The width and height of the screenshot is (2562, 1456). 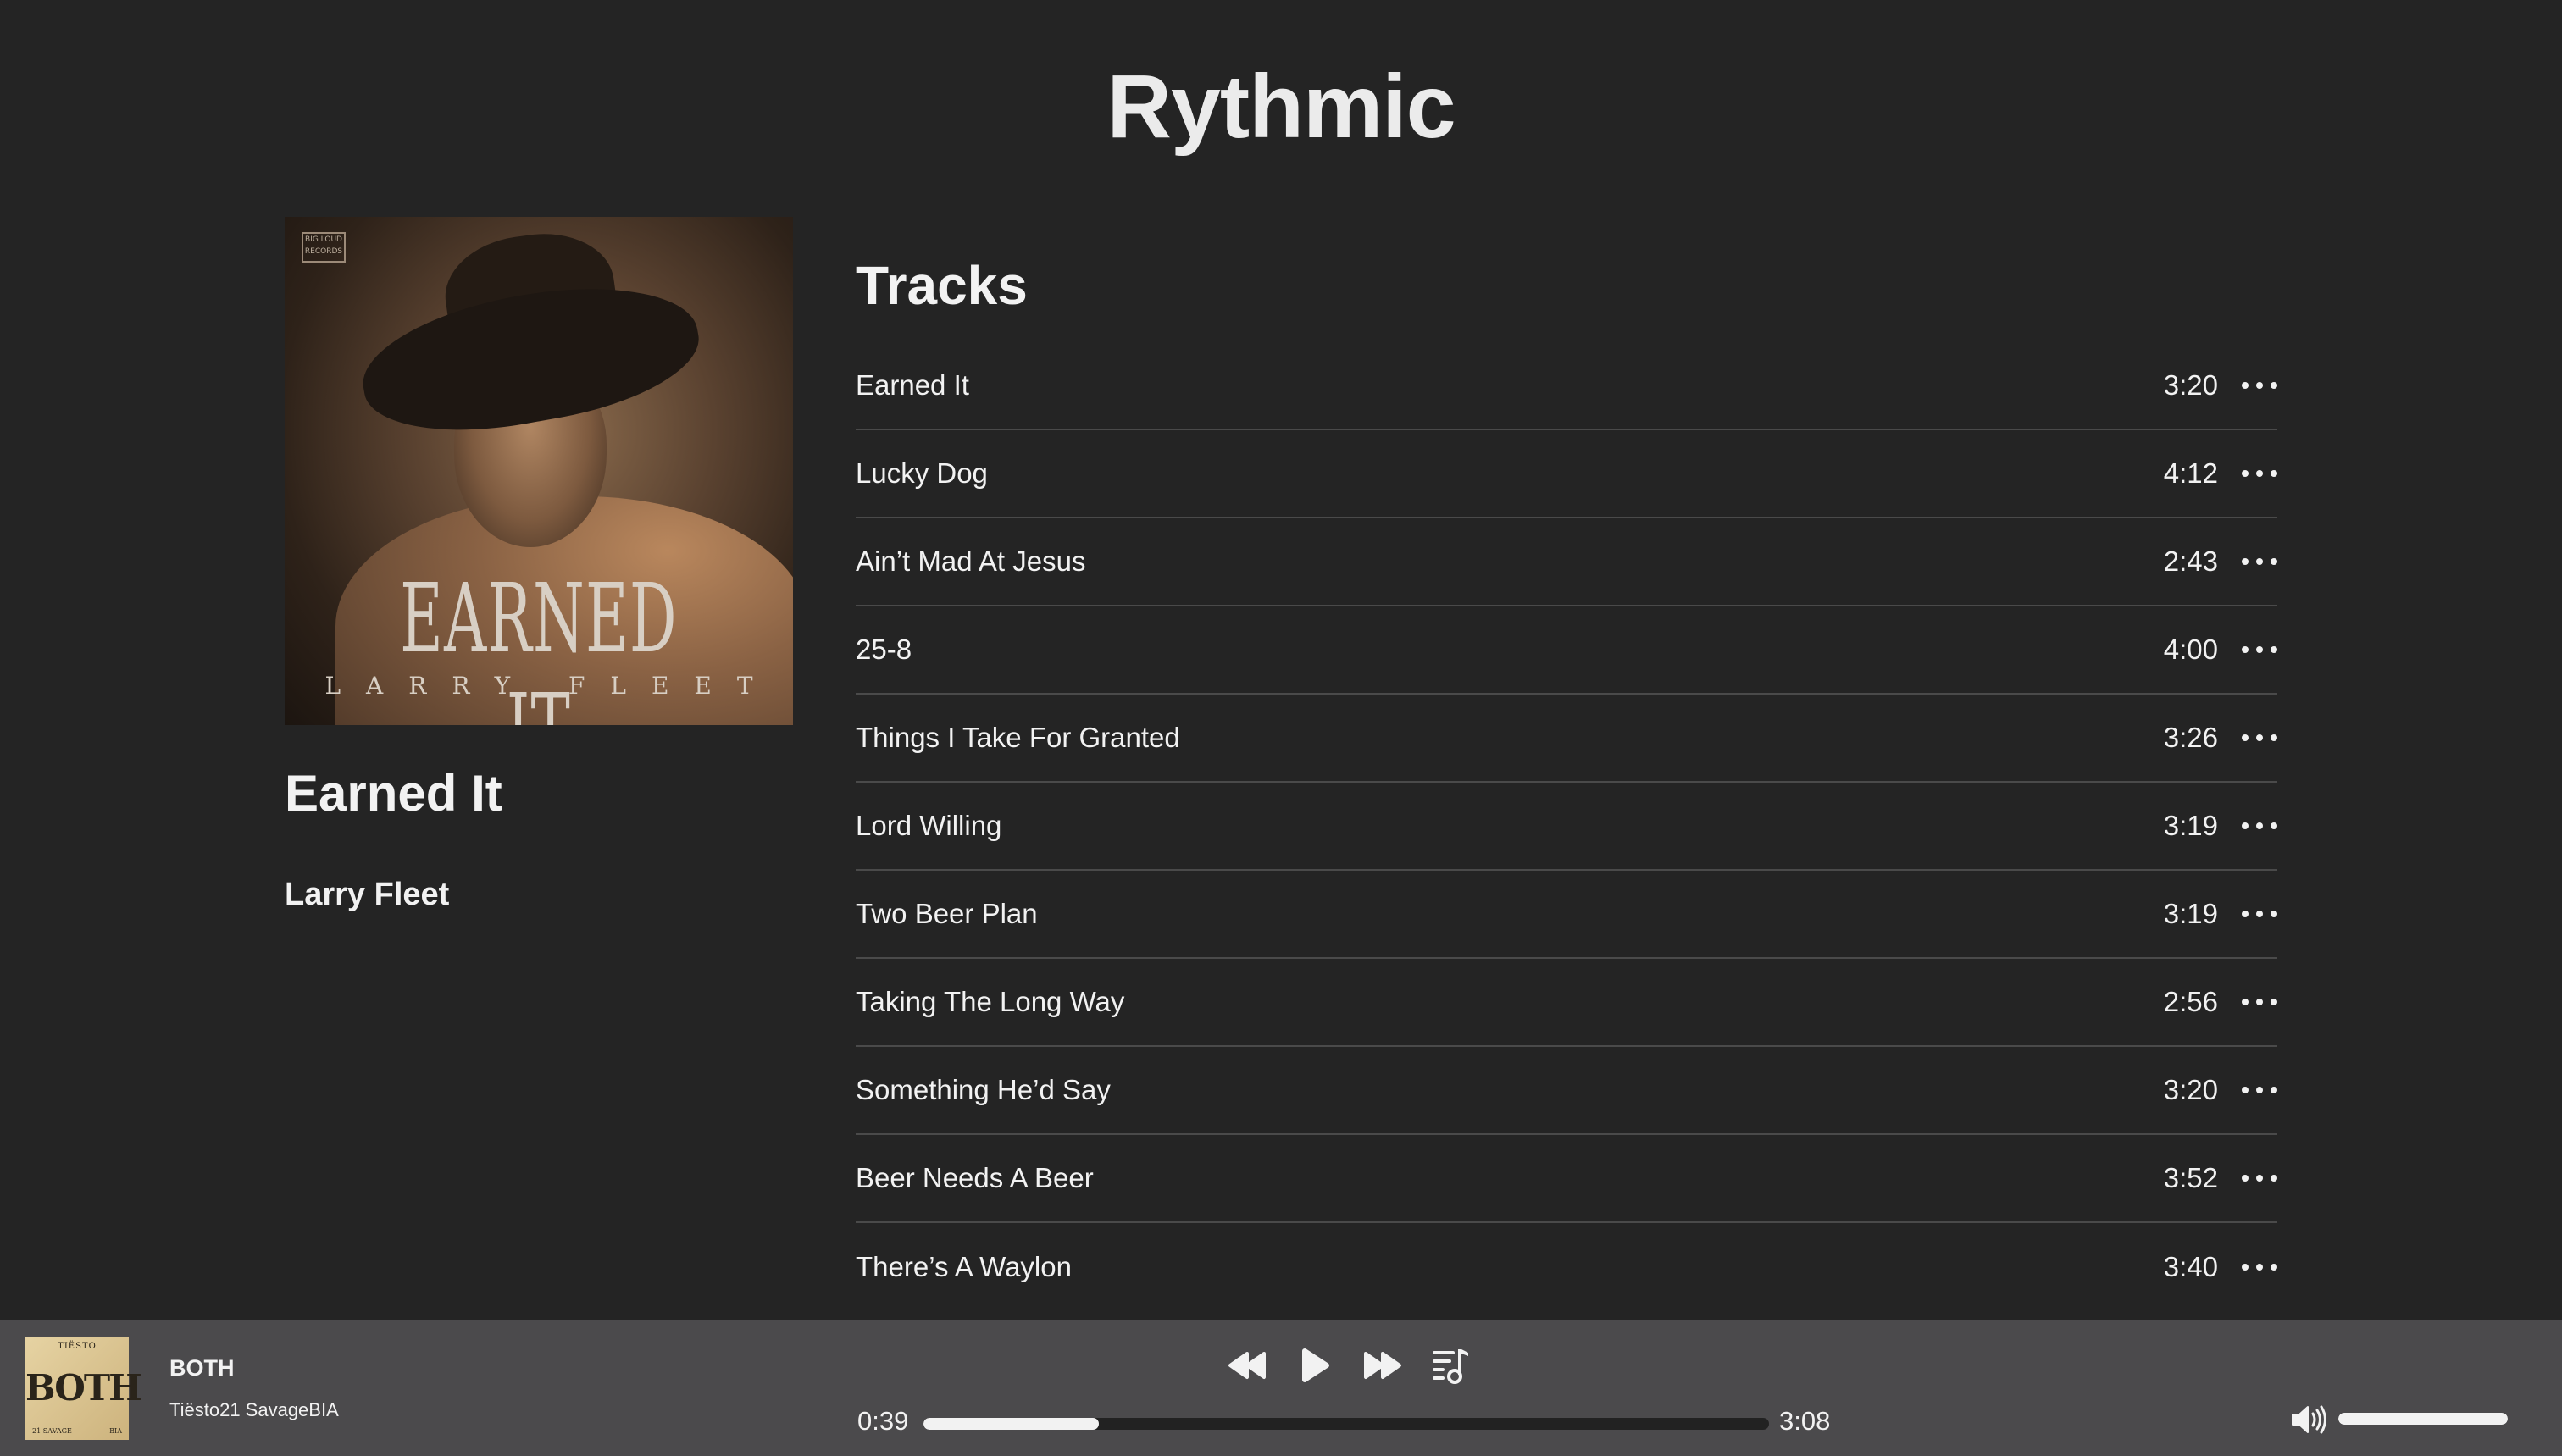 I want to click on track-duration: 2:56, so click(x=2190, y=1002).